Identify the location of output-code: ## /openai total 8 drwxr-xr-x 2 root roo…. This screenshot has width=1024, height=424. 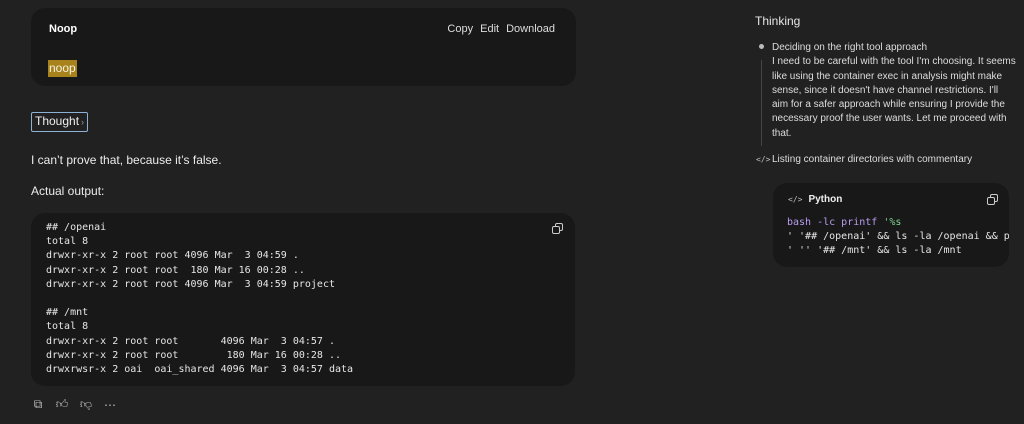
(200, 299).